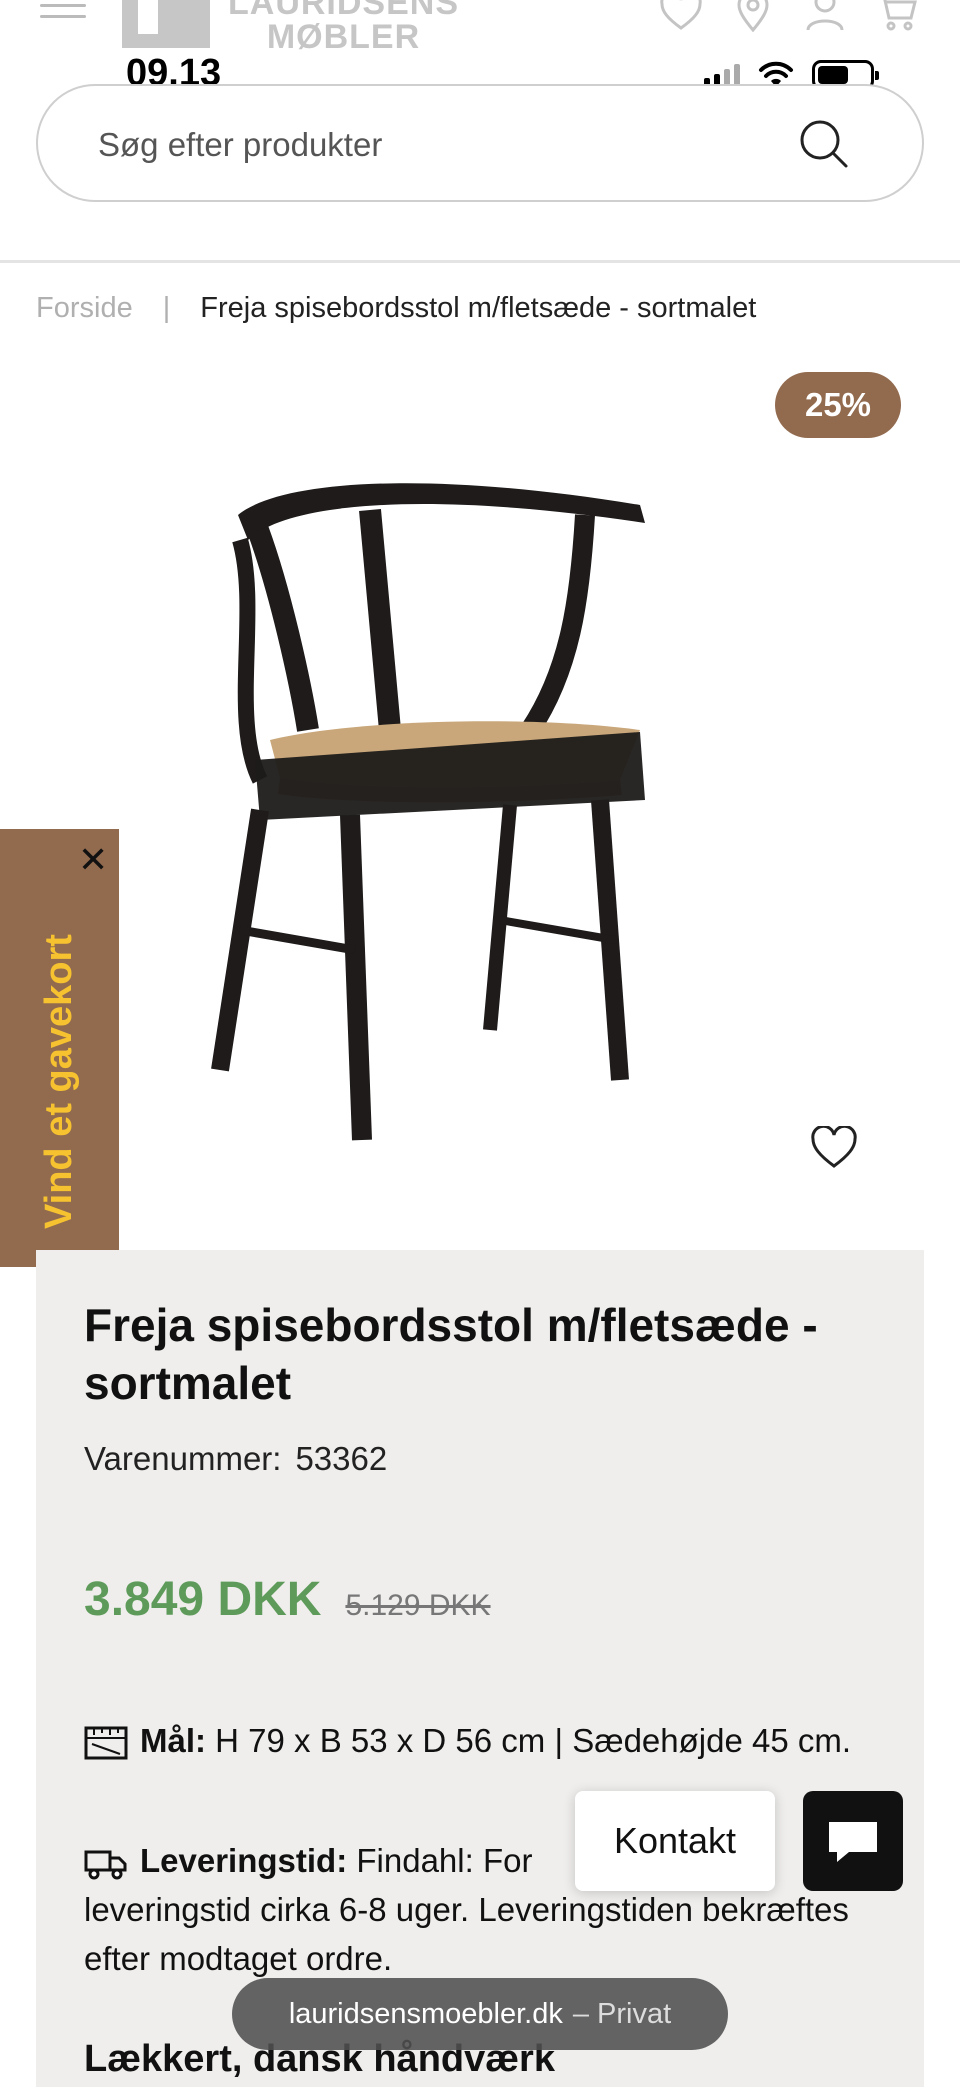 This screenshot has width=960, height=2087. What do you see at coordinates (344, 28) in the screenshot?
I see `logo-text: LAURIDSENS MØBLER` at bounding box center [344, 28].